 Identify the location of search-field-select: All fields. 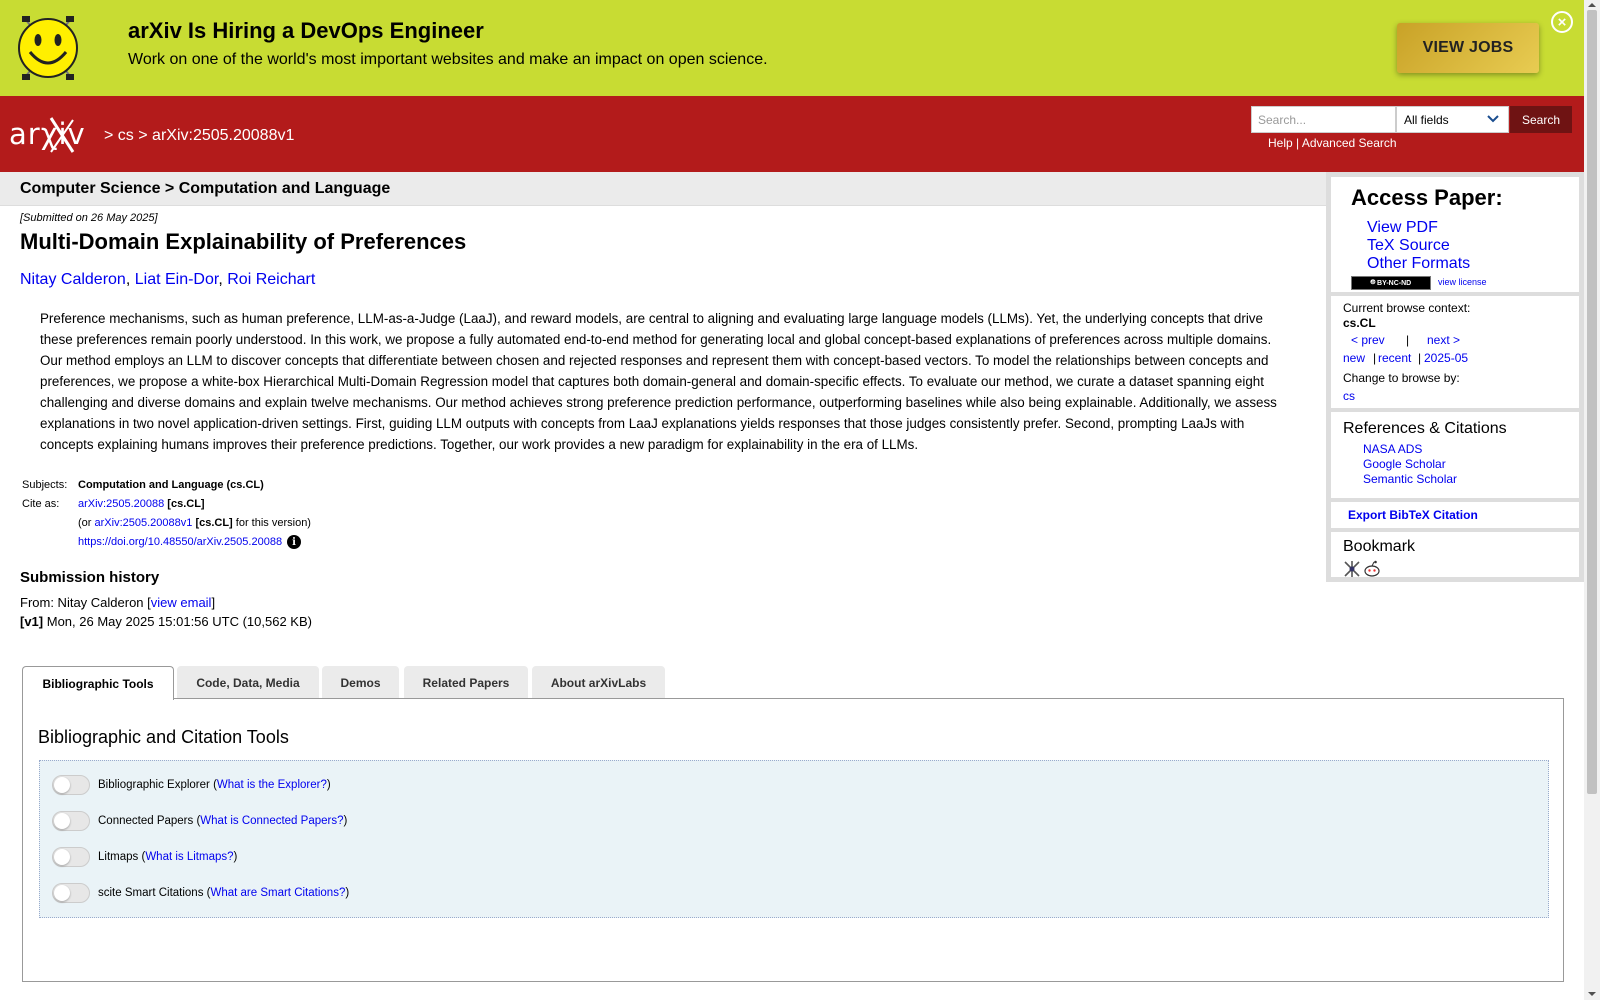
(1452, 119).